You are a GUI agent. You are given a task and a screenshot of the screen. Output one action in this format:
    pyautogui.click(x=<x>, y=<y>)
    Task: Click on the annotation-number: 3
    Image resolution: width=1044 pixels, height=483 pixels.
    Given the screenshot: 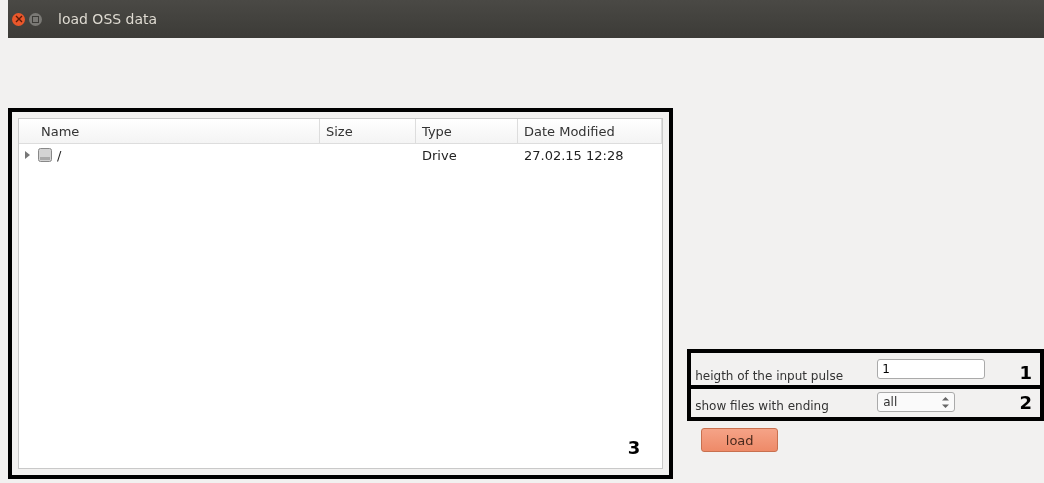 What is the action you would take?
    pyautogui.click(x=634, y=447)
    